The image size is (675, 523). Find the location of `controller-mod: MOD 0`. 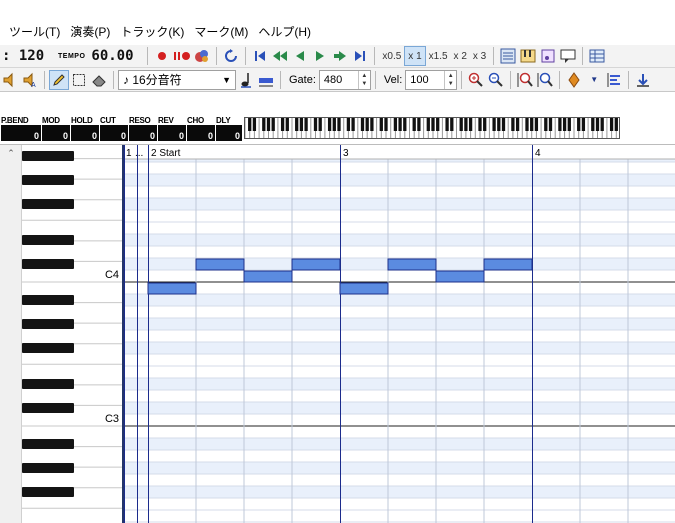

controller-mod: MOD 0 is located at coordinates (56, 129).